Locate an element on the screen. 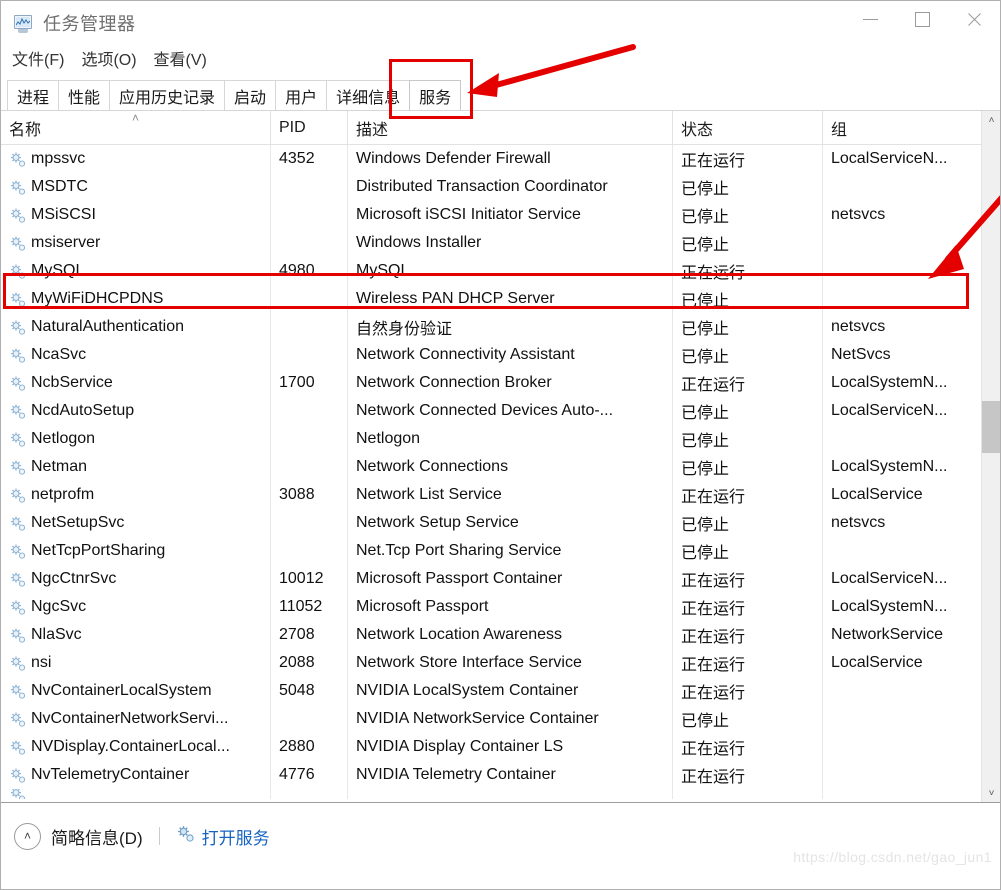 The height and width of the screenshot is (890, 1001). table-row: MySQL 4980 MySQL 正在运行 is located at coordinates (500, 271).